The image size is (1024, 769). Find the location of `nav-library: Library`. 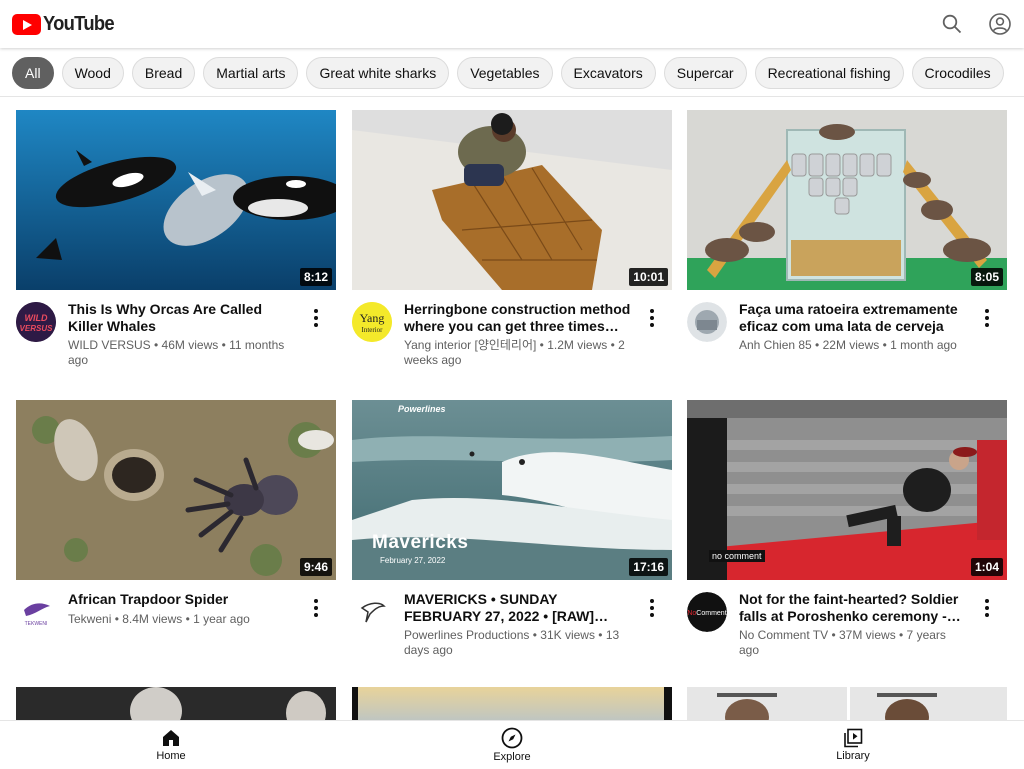

nav-library: Library is located at coordinates (853, 745).